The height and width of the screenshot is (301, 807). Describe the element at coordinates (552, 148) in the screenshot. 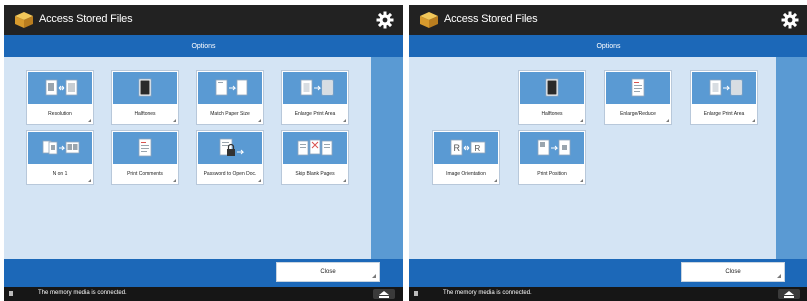

I see `print-position-icon` at that location.